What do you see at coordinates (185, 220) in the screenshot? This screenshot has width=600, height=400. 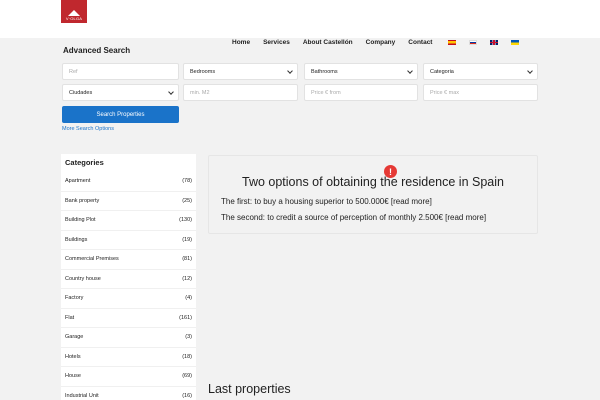 I see `category-count: (130)` at bounding box center [185, 220].